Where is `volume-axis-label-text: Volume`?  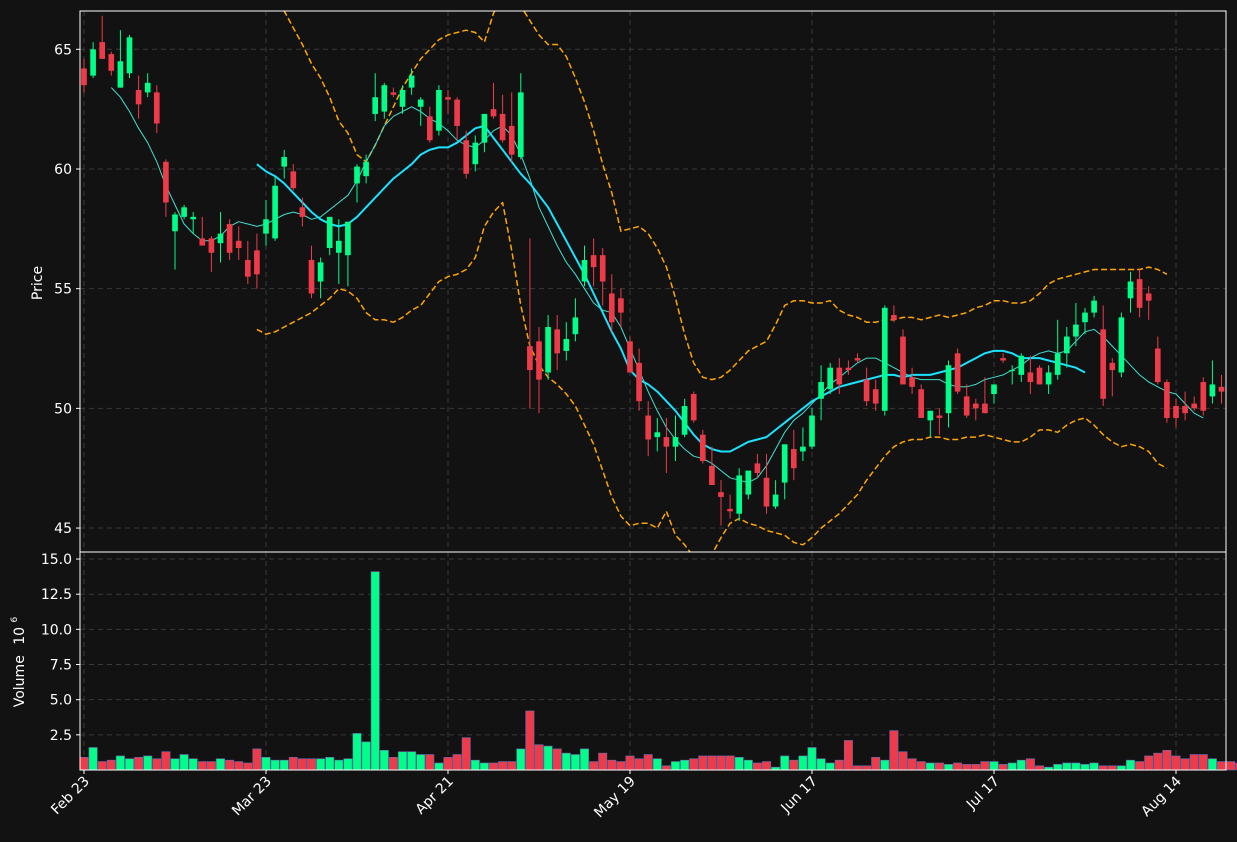
volume-axis-label-text: Volume is located at coordinates (20, 681).